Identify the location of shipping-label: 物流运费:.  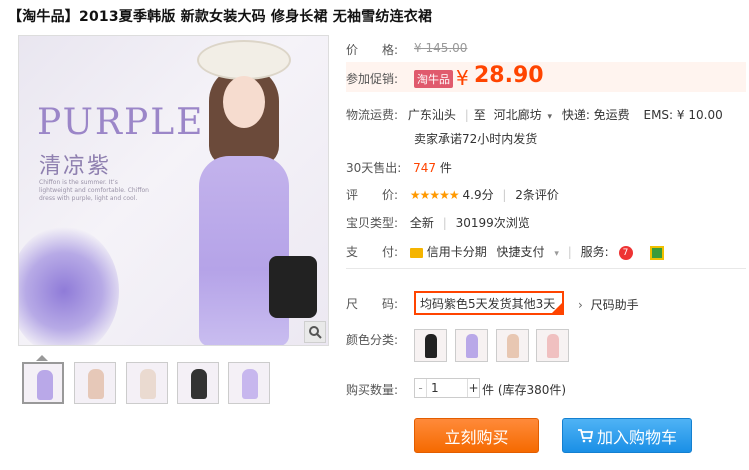
(372, 115).